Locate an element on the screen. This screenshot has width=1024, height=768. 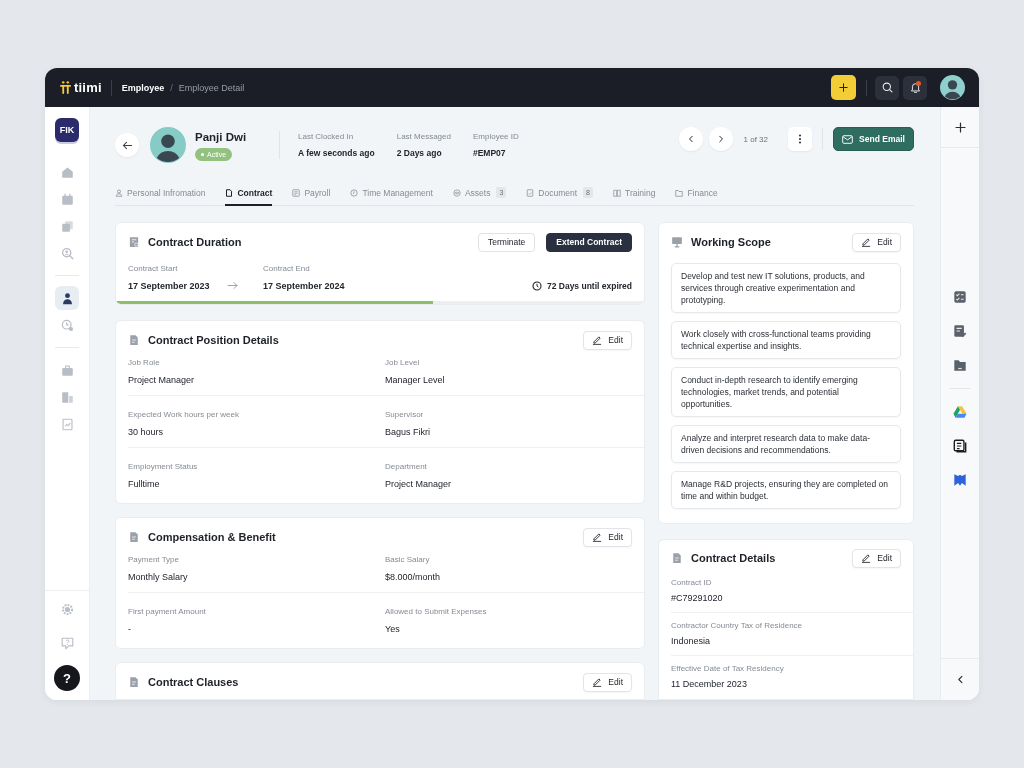
remaining-time: 72 Days until expired is located at coordinates (589, 286).